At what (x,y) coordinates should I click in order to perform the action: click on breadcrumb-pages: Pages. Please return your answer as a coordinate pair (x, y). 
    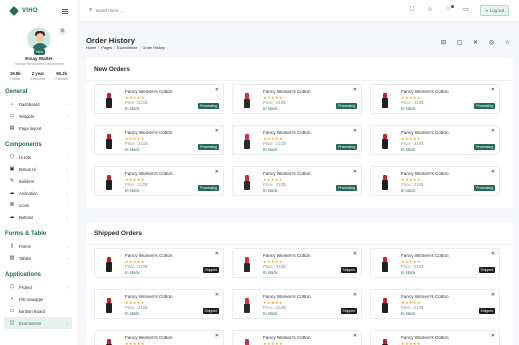
    Looking at the image, I should click on (106, 48).